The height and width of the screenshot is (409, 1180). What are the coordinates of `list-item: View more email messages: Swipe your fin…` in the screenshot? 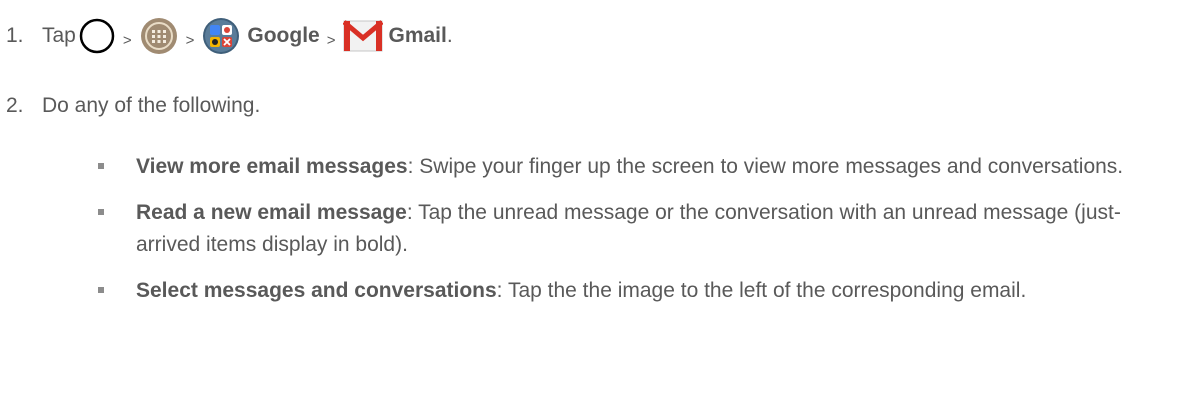 It's located at (631, 167).